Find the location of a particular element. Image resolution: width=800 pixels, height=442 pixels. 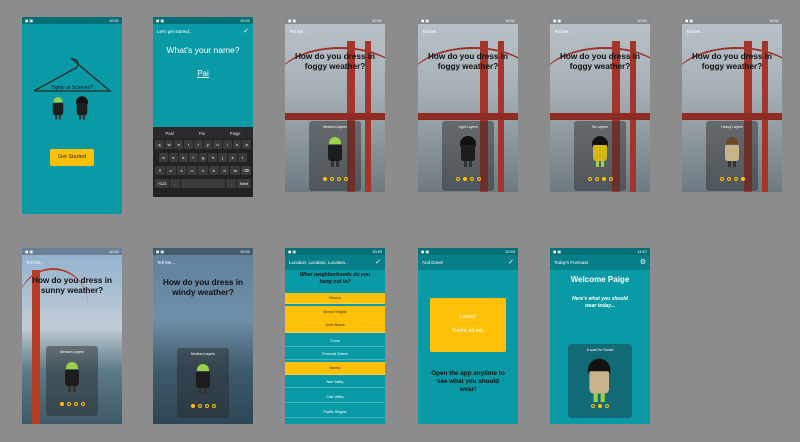

get-started-button: Get Started is located at coordinates (72, 157).